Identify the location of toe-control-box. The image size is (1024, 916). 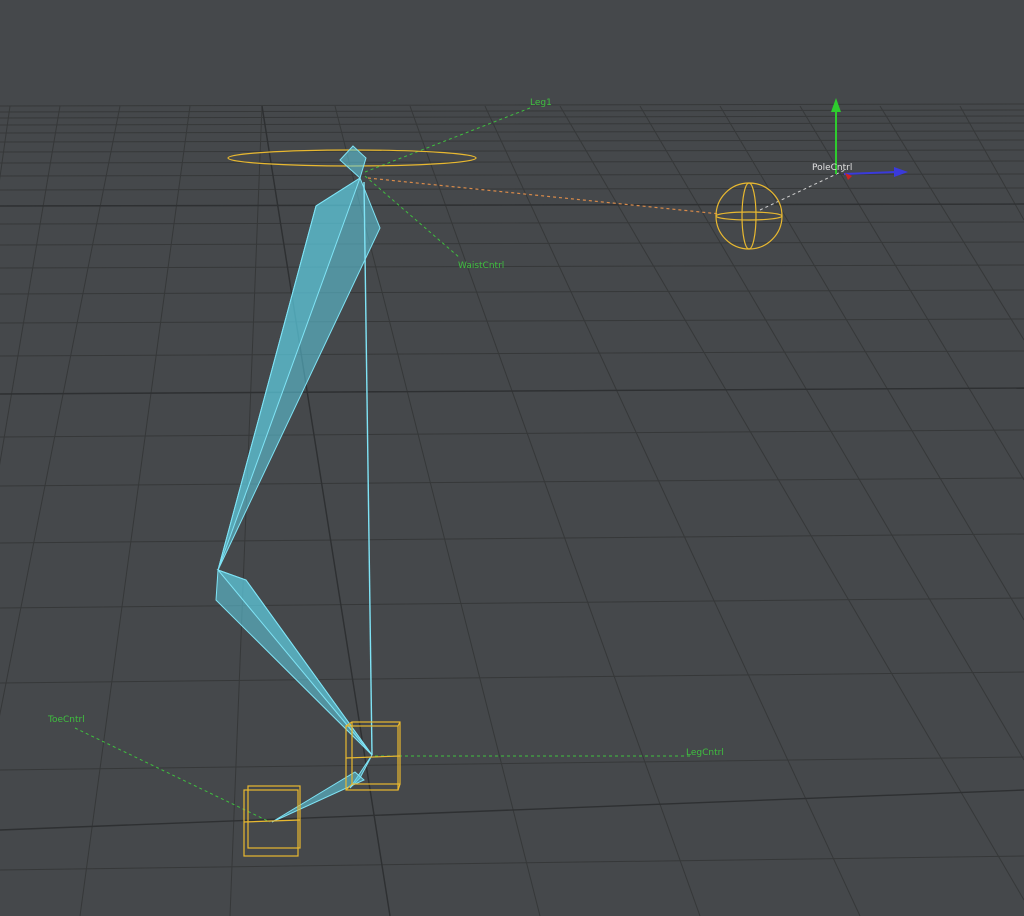
(272, 821).